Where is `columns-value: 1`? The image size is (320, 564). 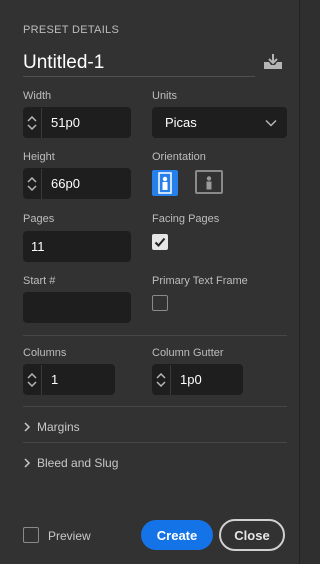
columns-value: 1 is located at coordinates (54, 379).